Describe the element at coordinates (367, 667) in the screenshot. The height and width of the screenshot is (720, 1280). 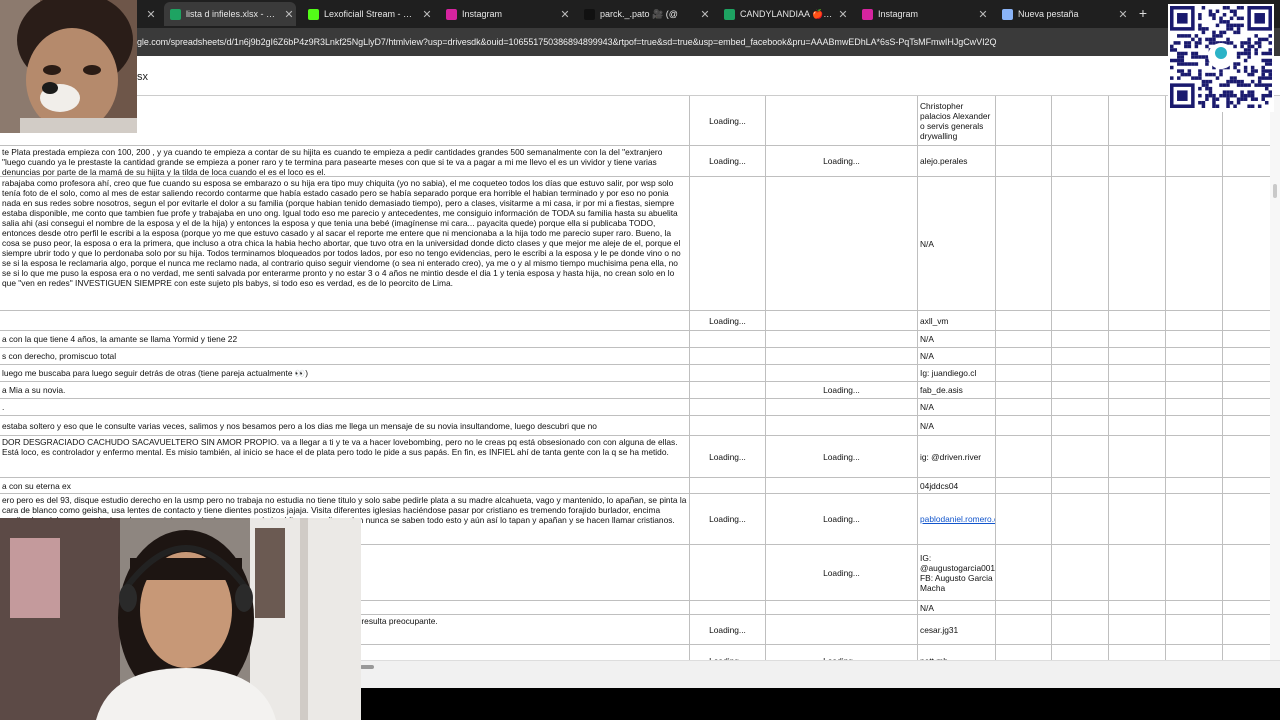
I see `horizontal-scroll-thumb` at that location.